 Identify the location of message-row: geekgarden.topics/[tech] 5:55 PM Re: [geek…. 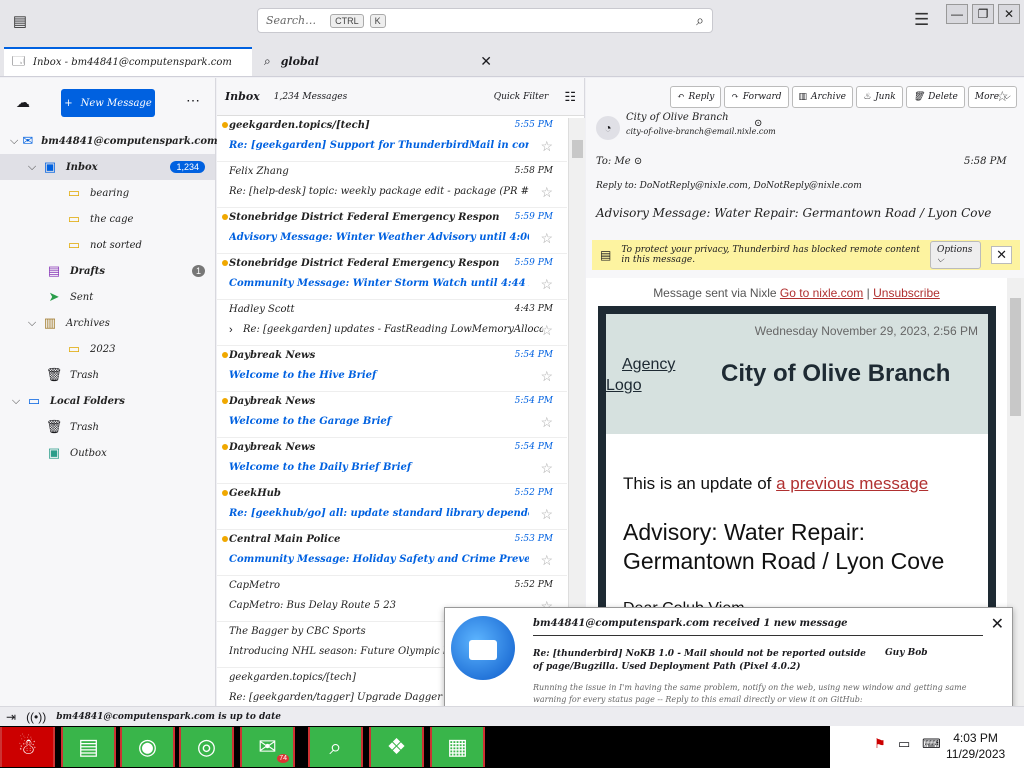
(392, 139).